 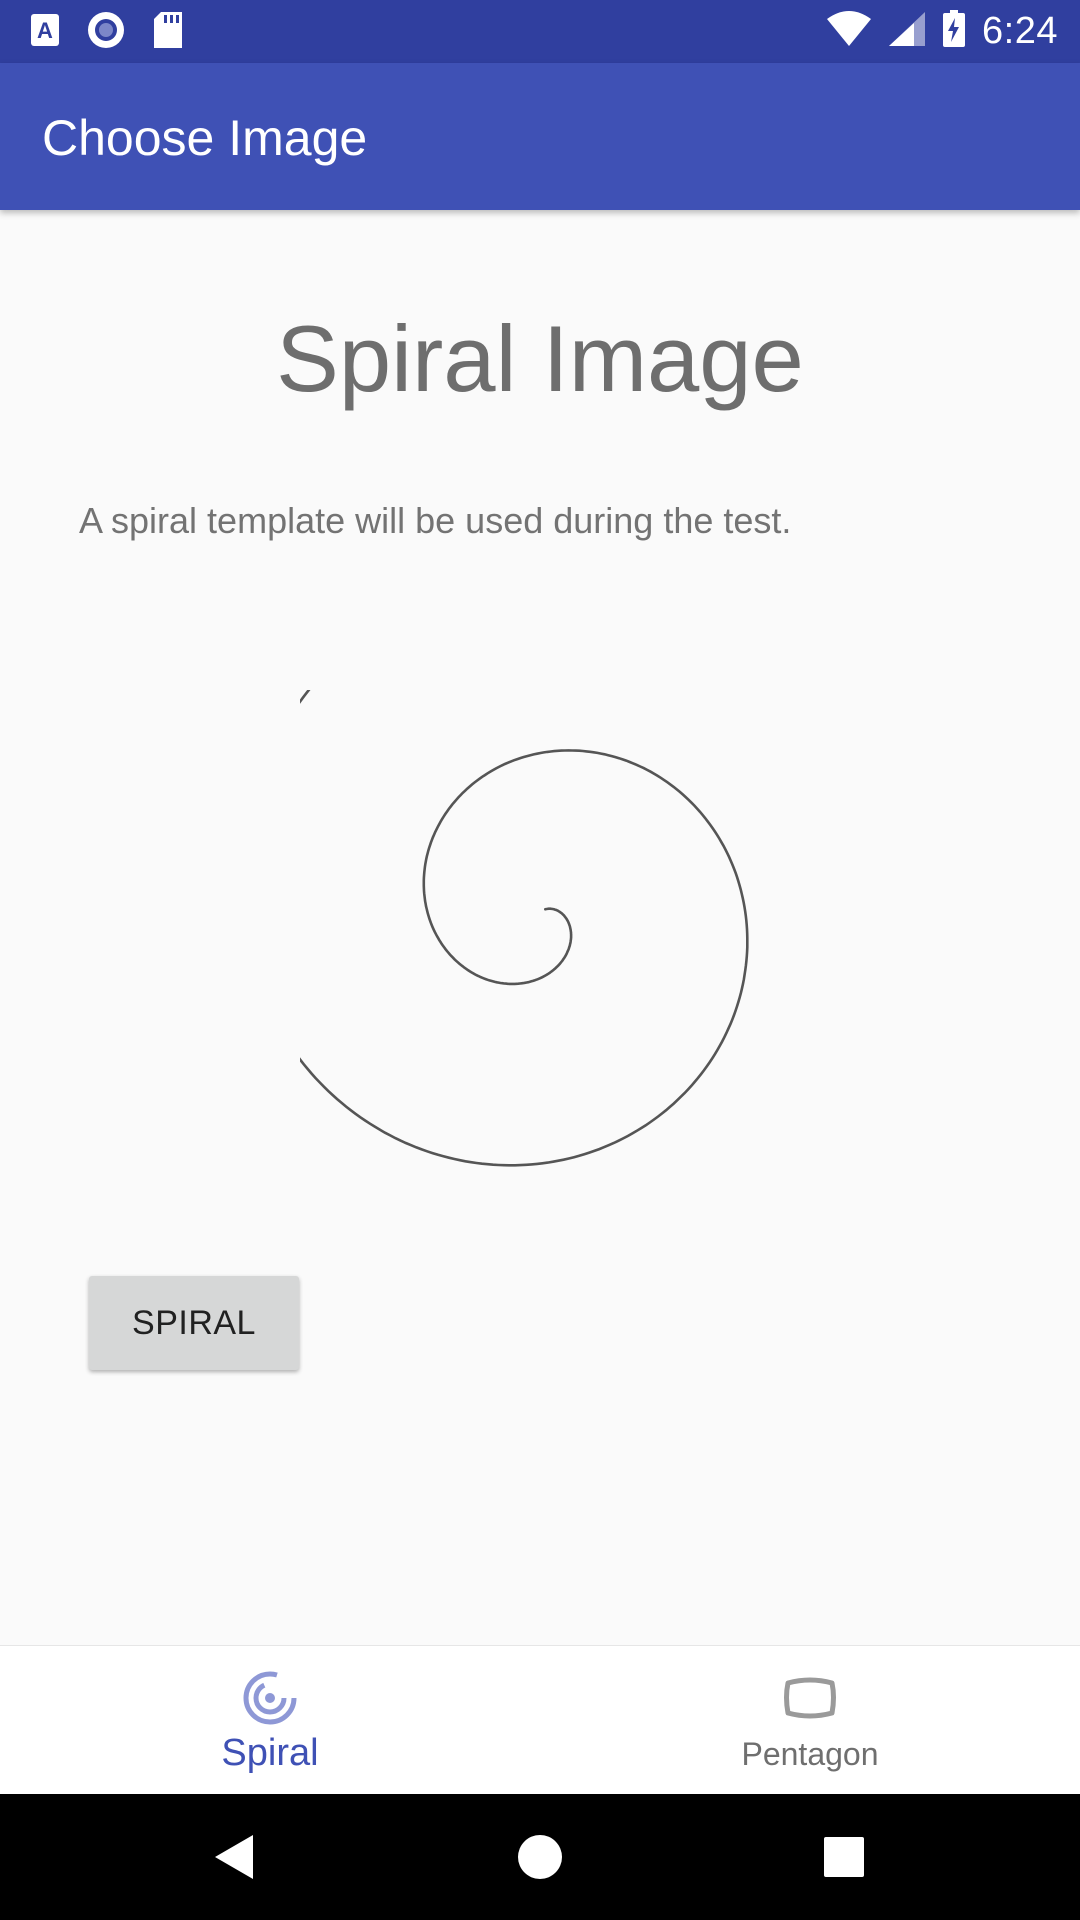 I want to click on nav-label-spiral: Spiral, so click(x=270, y=1753).